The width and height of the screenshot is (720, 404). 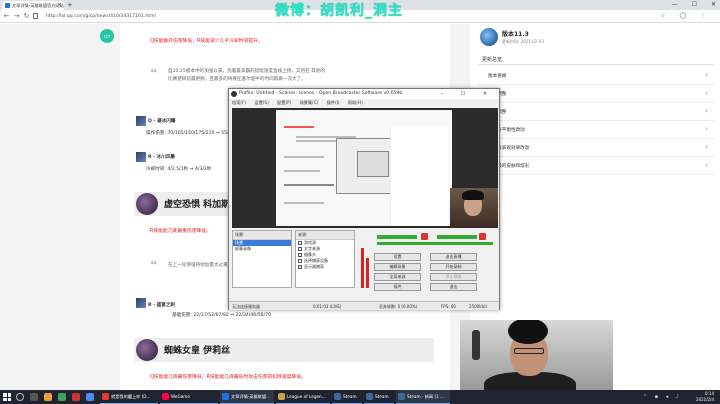 I want to click on volume-level-bar, so click(x=435, y=243).